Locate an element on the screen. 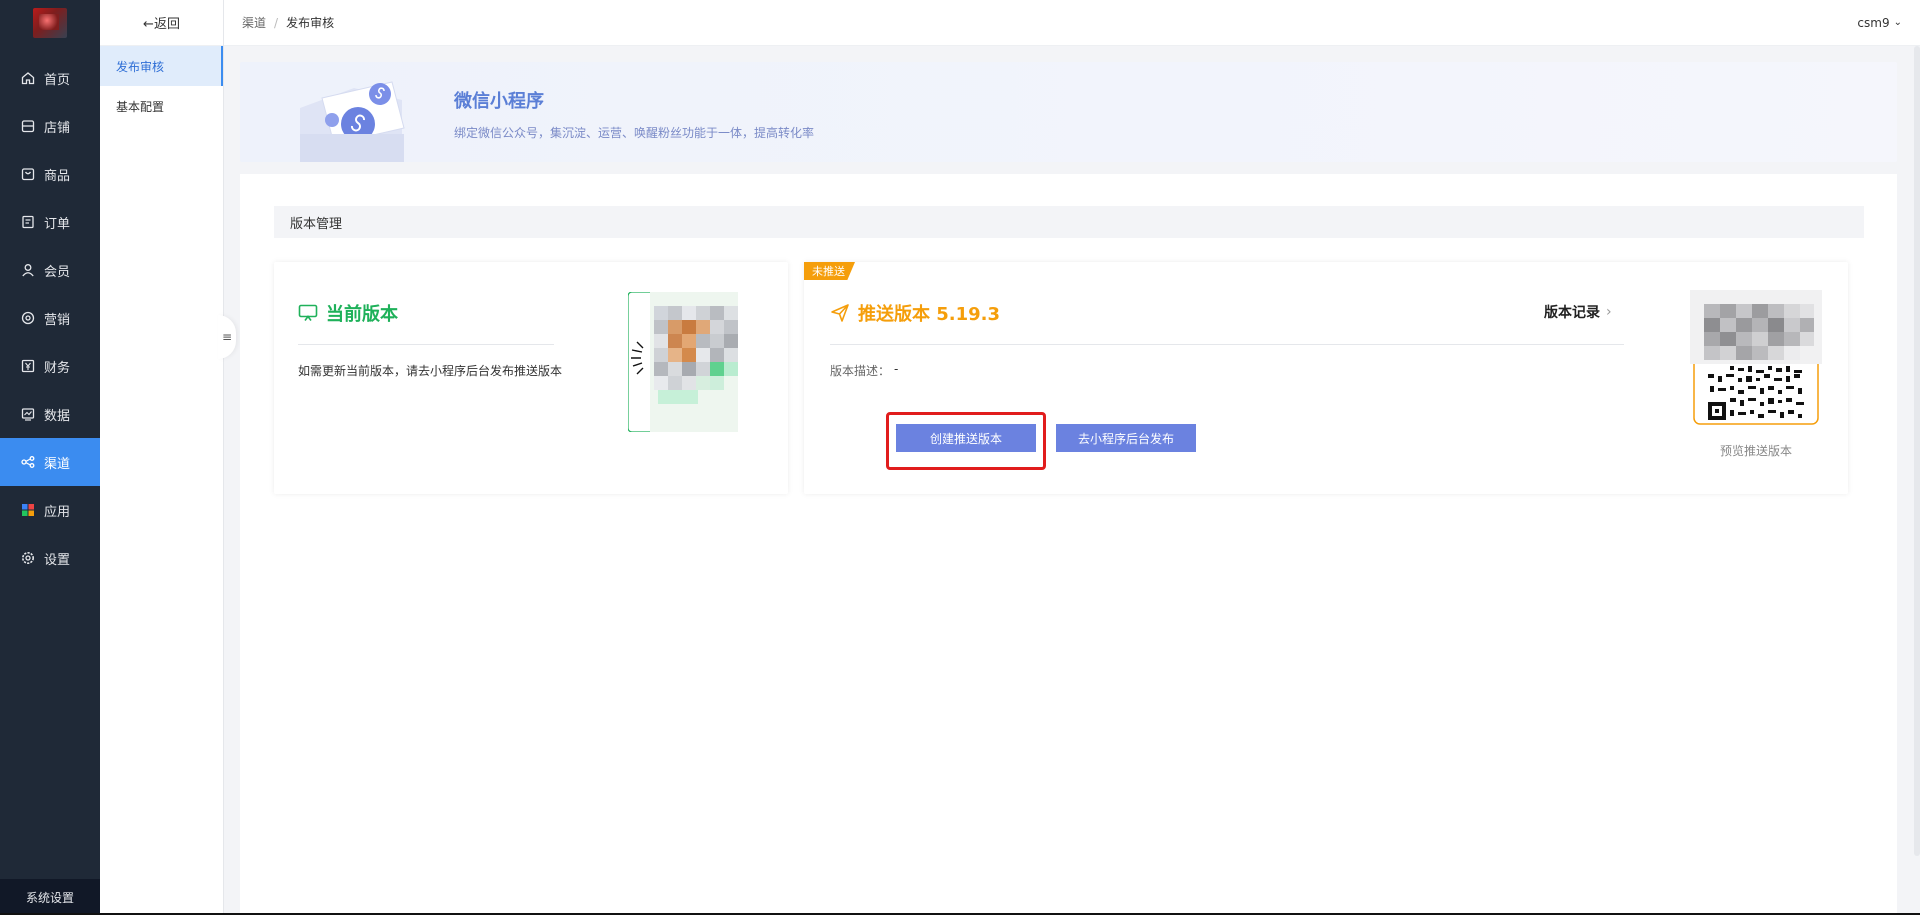 The image size is (1920, 915). version-desc-value: - is located at coordinates (896, 369).